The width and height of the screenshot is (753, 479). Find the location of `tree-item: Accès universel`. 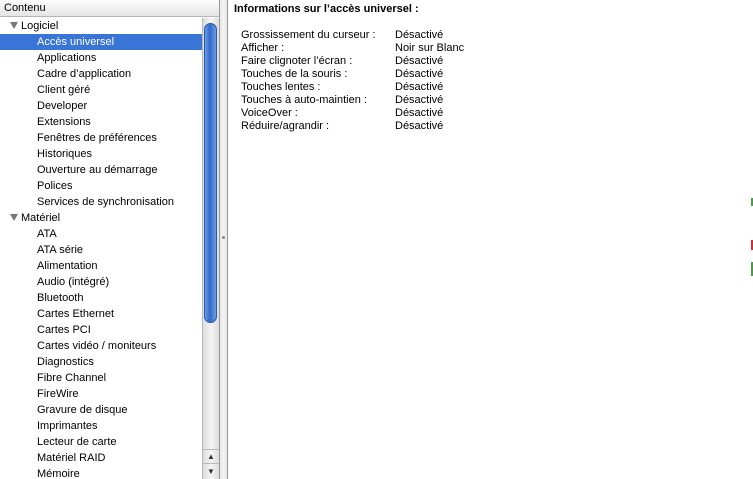

tree-item: Accès universel is located at coordinates (101, 42).